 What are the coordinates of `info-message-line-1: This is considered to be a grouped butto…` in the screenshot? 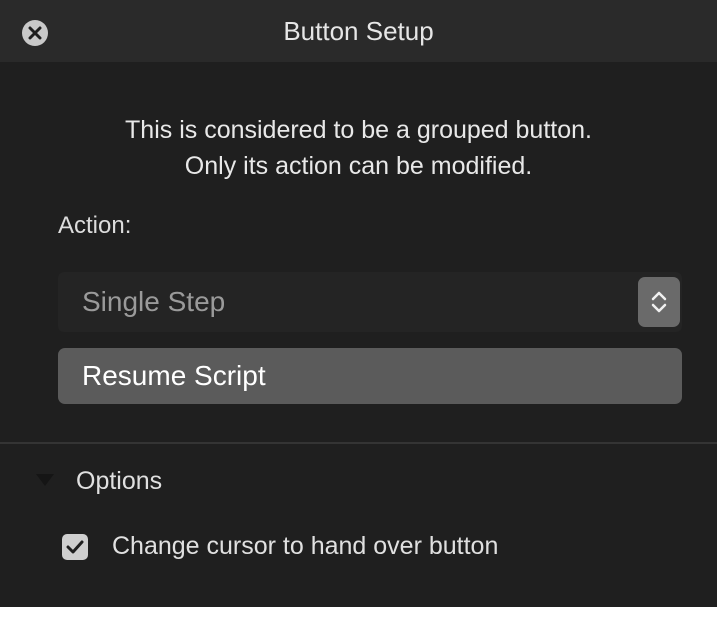 It's located at (358, 130).